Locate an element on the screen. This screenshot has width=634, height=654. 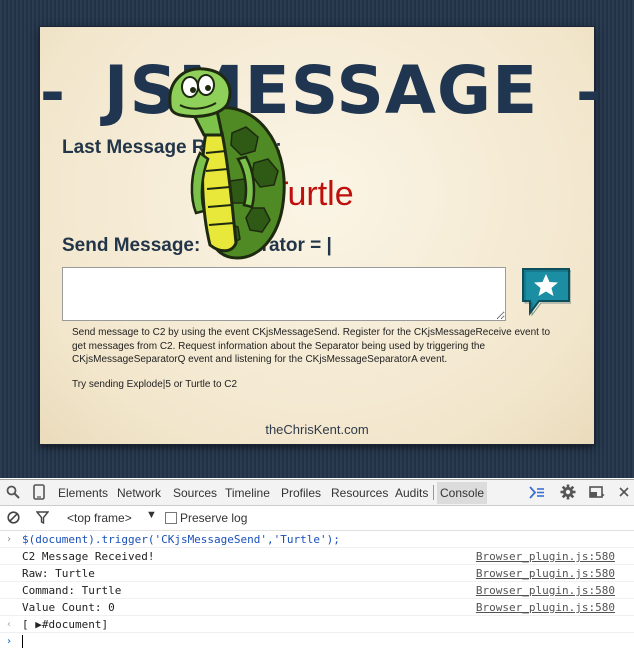
console-log-row: Value Count: 0 Browser_plugin.js:580 is located at coordinates (317, 607).